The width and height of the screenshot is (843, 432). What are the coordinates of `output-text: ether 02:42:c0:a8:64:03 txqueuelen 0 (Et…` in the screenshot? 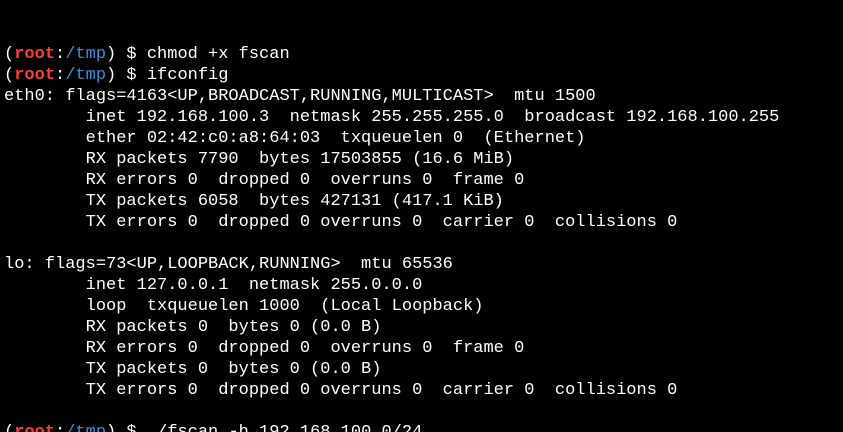 It's located at (295, 138).